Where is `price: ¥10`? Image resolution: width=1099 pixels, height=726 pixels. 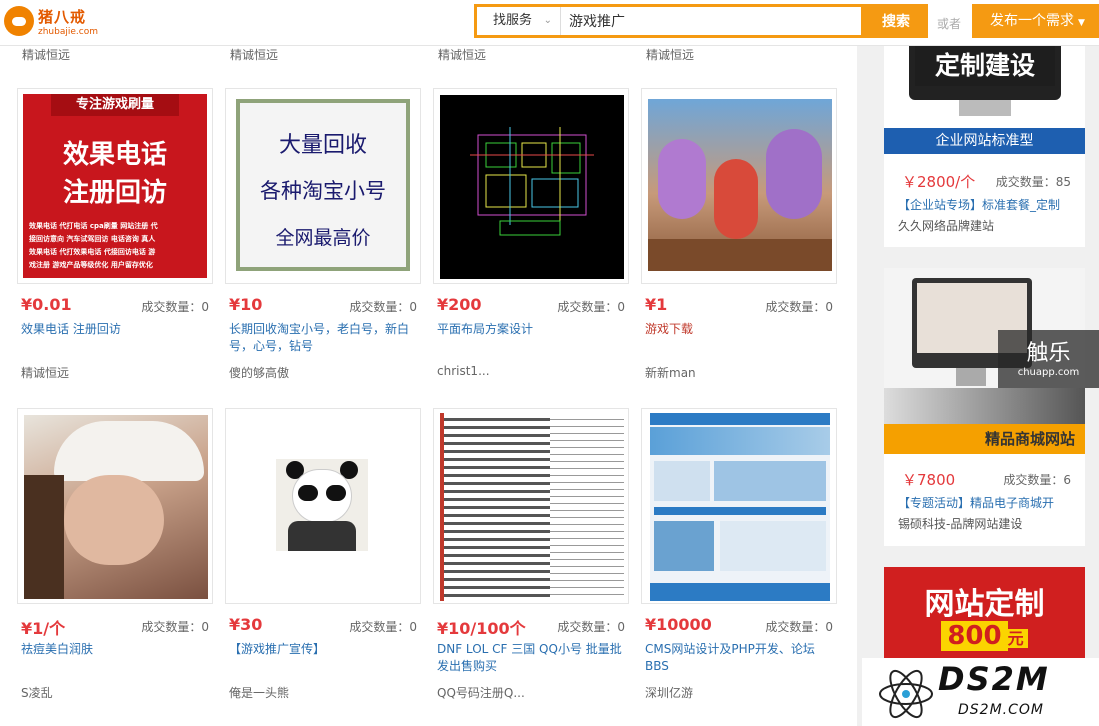 price: ¥10 is located at coordinates (246, 304).